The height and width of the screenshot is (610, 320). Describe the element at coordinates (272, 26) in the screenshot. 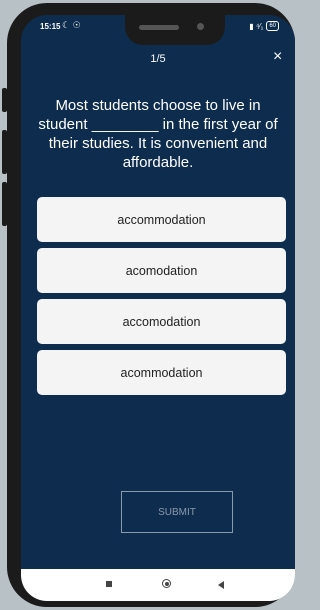

I see `battery-icon: 60` at that location.